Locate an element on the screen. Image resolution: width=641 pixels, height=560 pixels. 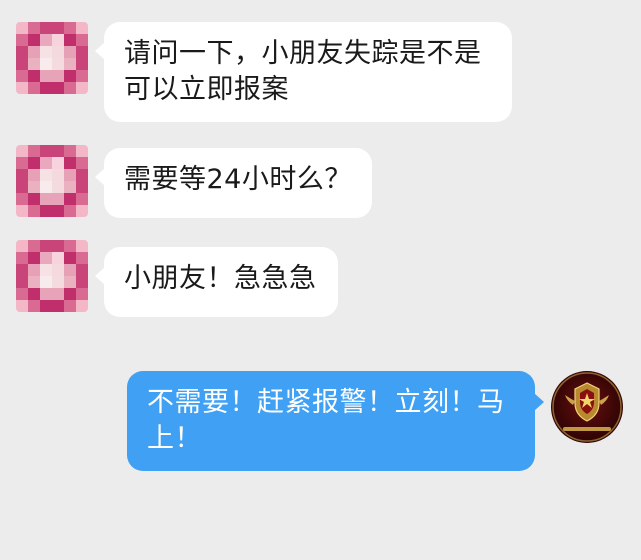
message-bubble-incoming: 小朋友！急急急 is located at coordinates (216, 282).